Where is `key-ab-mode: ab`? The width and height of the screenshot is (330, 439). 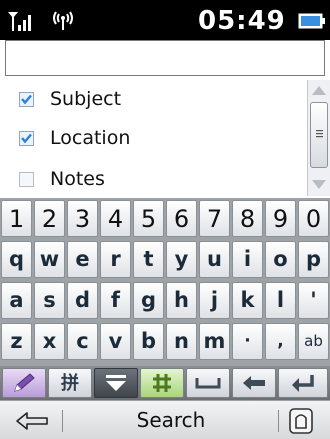
key-ab-mode: ab is located at coordinates (313, 341).